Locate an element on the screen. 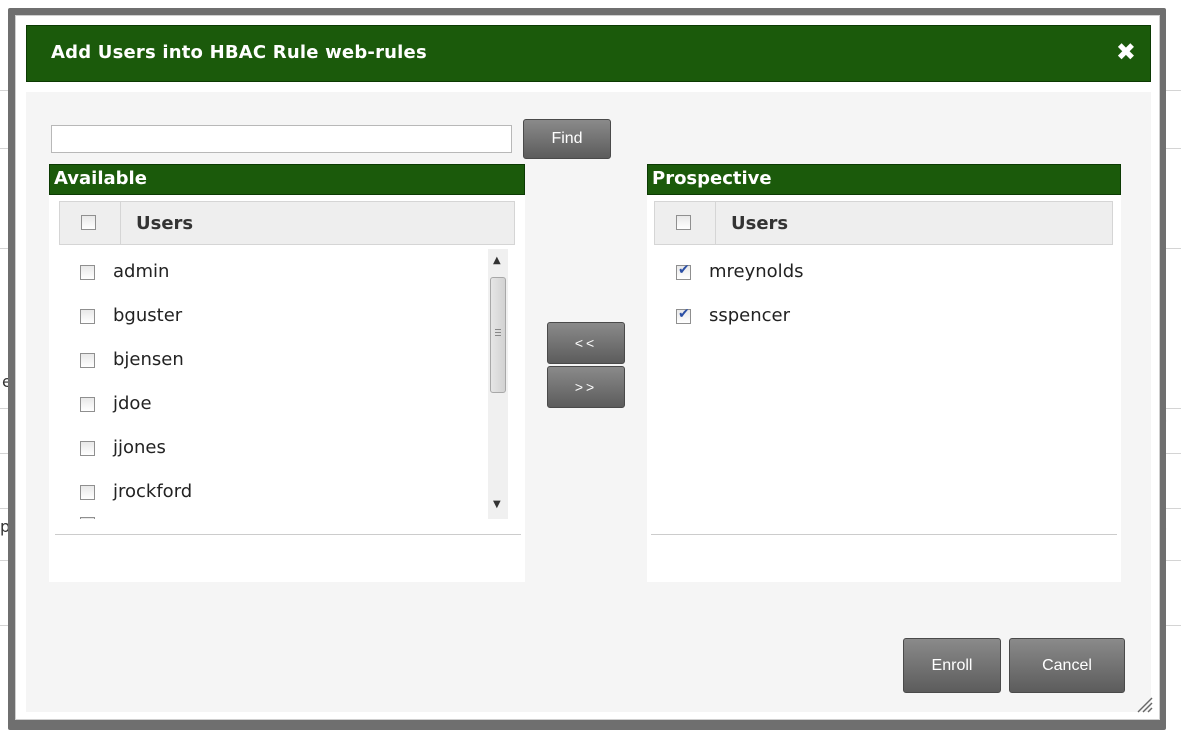 This screenshot has height=736, width=1181. list-item: jdoe is located at coordinates (132, 403).